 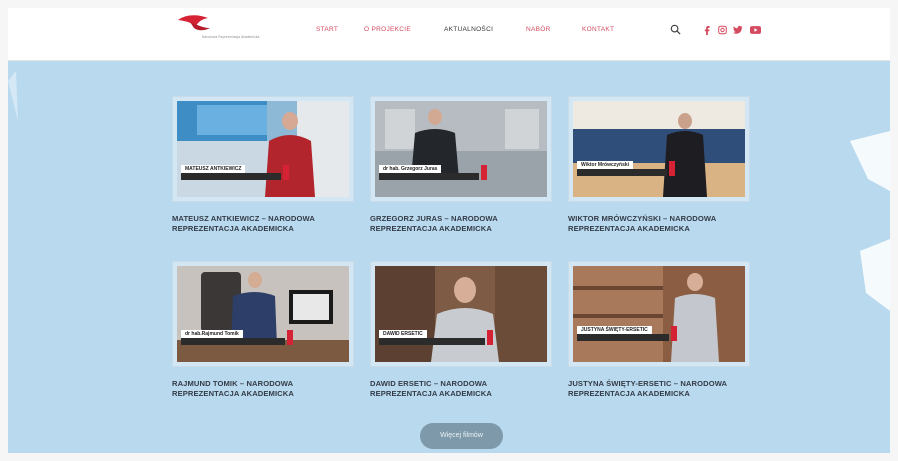 I want to click on video-card-swiety-ersetic: JUSTYNA ŚWIĘTY-ERSETIC, so click(x=659, y=314).